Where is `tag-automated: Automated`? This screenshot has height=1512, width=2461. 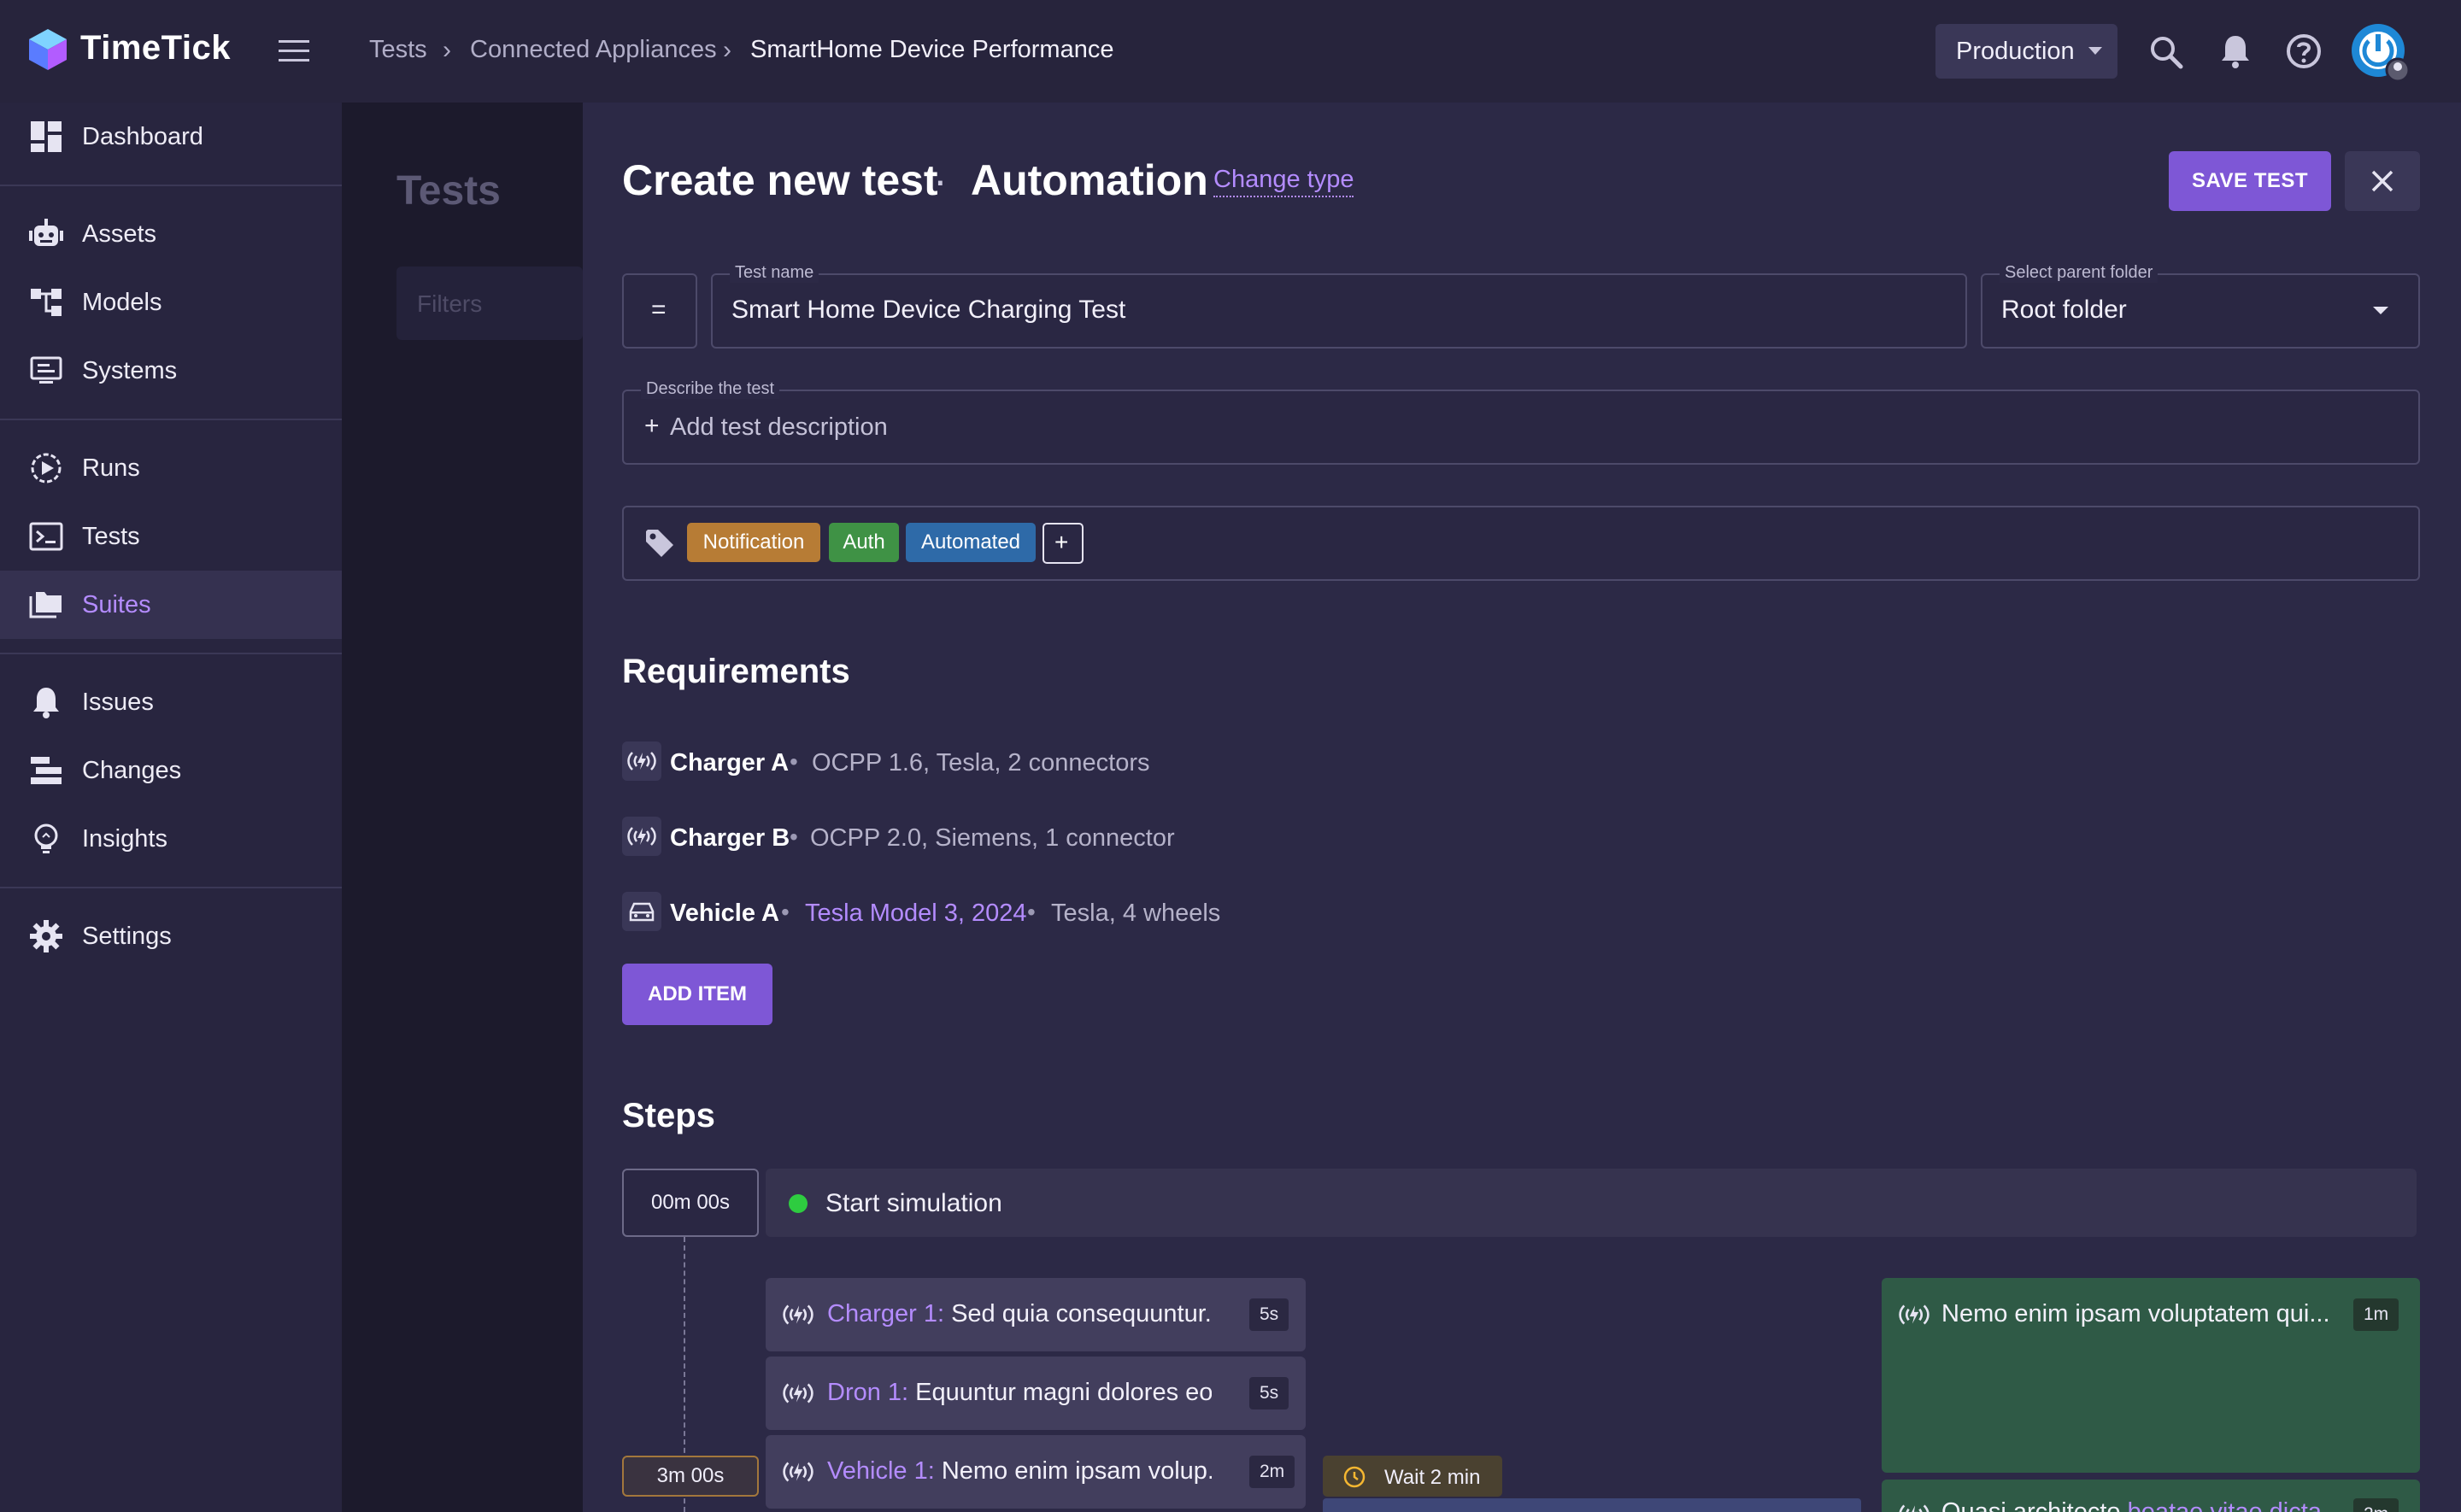
tag-automated: Automated is located at coordinates (971, 542).